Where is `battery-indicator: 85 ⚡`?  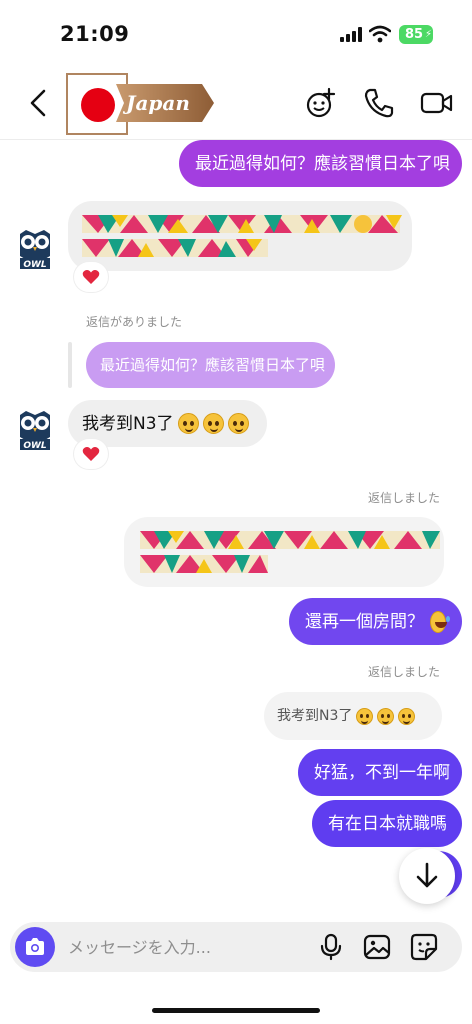 battery-indicator: 85 ⚡ is located at coordinates (416, 34).